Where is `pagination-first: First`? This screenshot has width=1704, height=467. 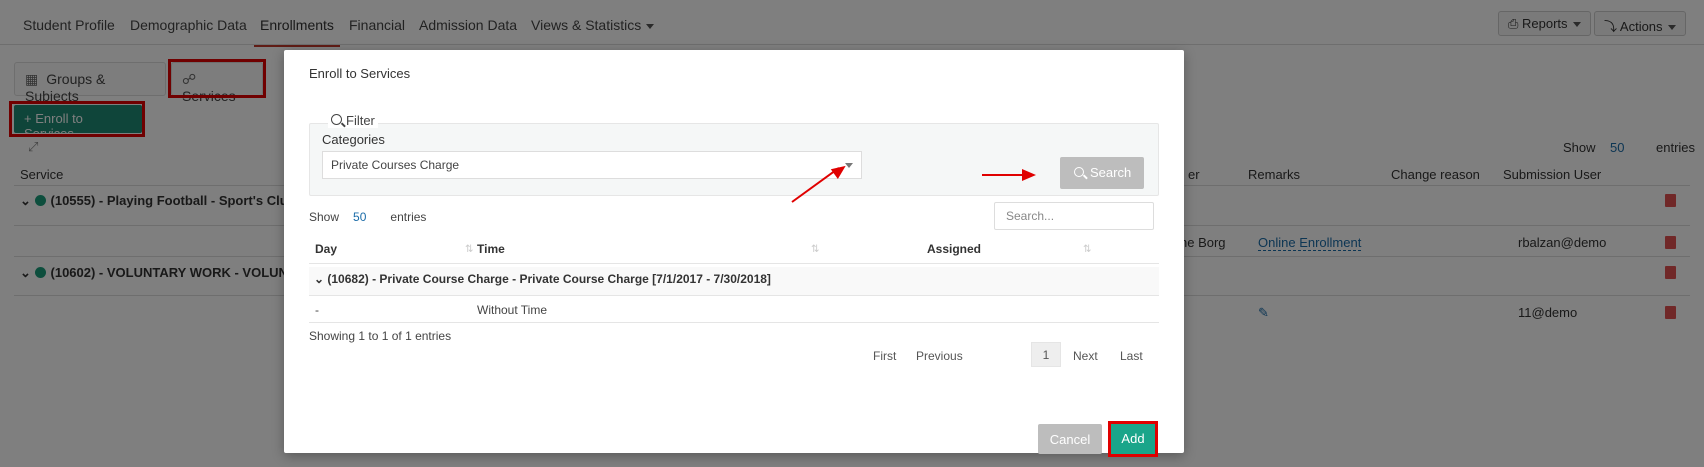 pagination-first: First is located at coordinates (884, 356).